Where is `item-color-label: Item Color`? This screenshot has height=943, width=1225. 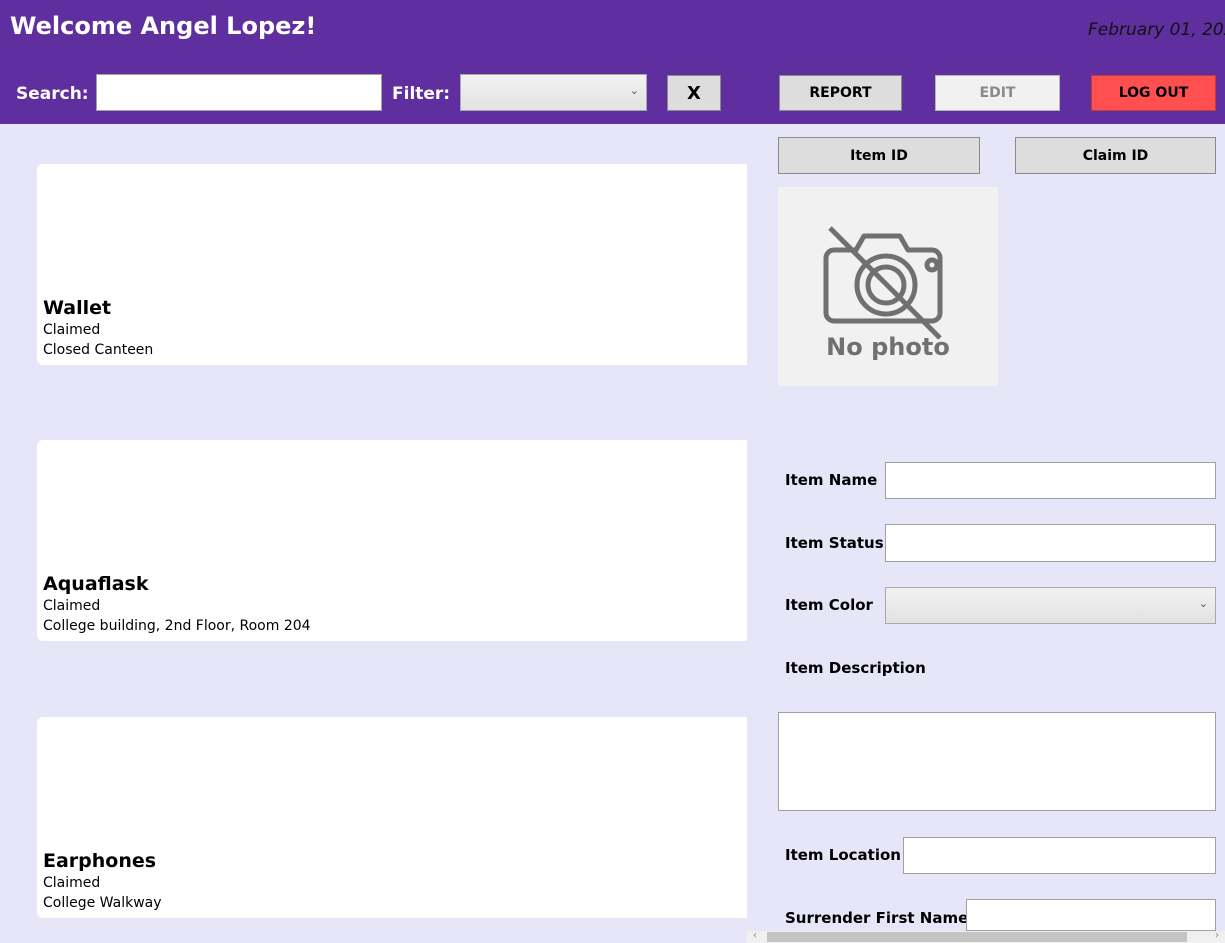
item-color-label: Item Color is located at coordinates (829, 605).